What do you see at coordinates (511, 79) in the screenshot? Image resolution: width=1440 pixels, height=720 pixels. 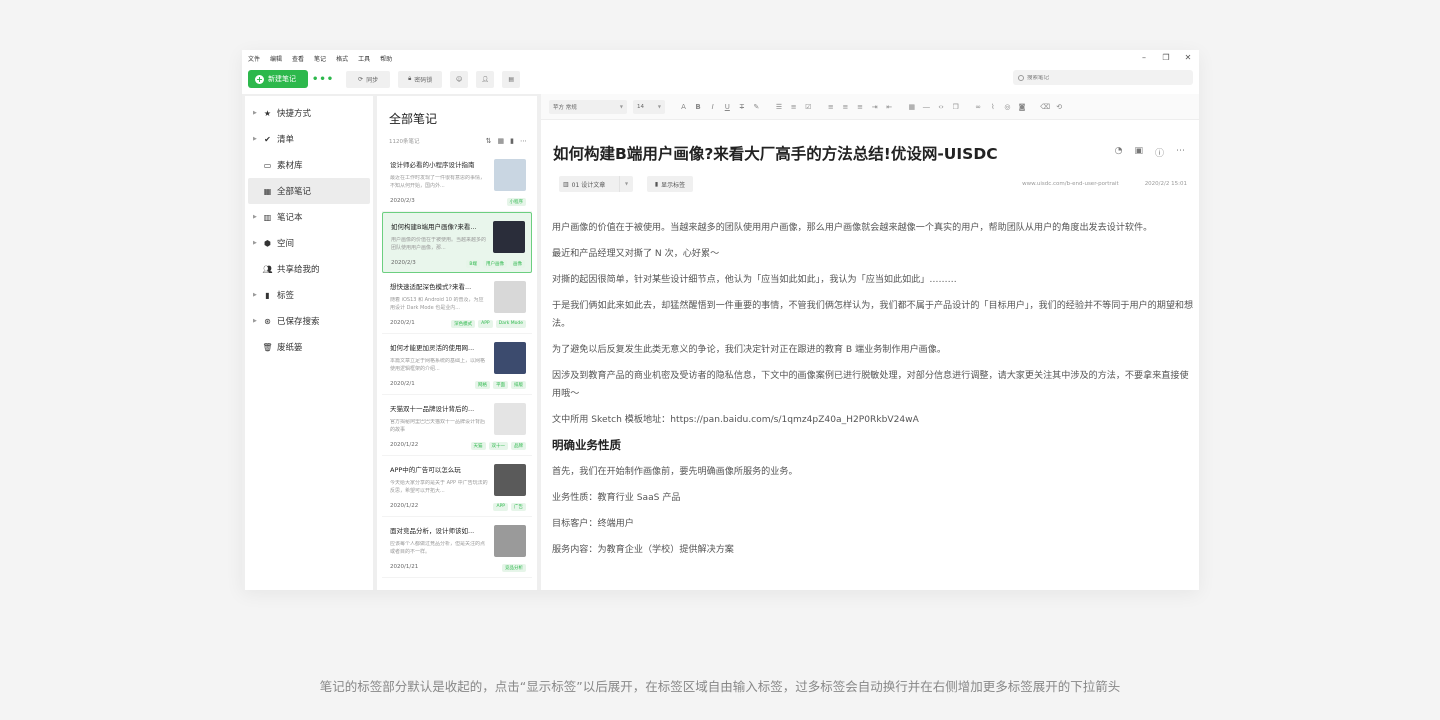 I see `message-button: ▤` at bounding box center [511, 79].